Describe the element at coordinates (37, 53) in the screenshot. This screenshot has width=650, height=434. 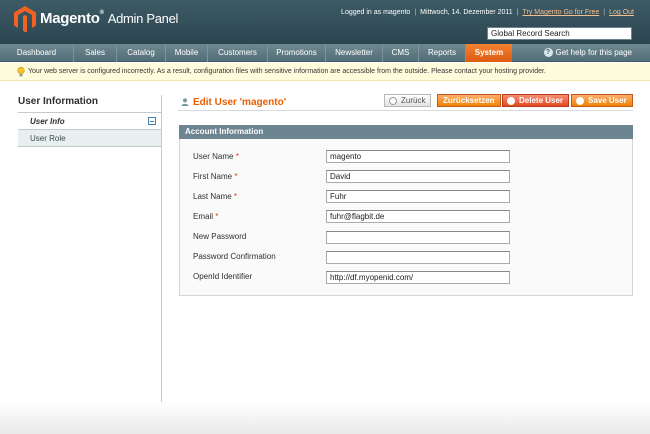
I see `nav-dashboard: Dashboard` at that location.